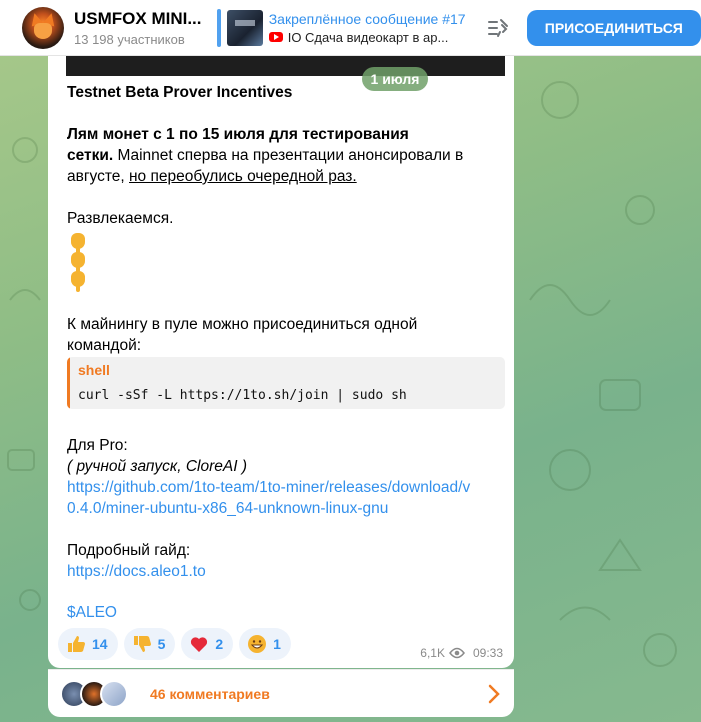 The height and width of the screenshot is (722, 701). What do you see at coordinates (457, 653) in the screenshot?
I see `eye-icon` at bounding box center [457, 653].